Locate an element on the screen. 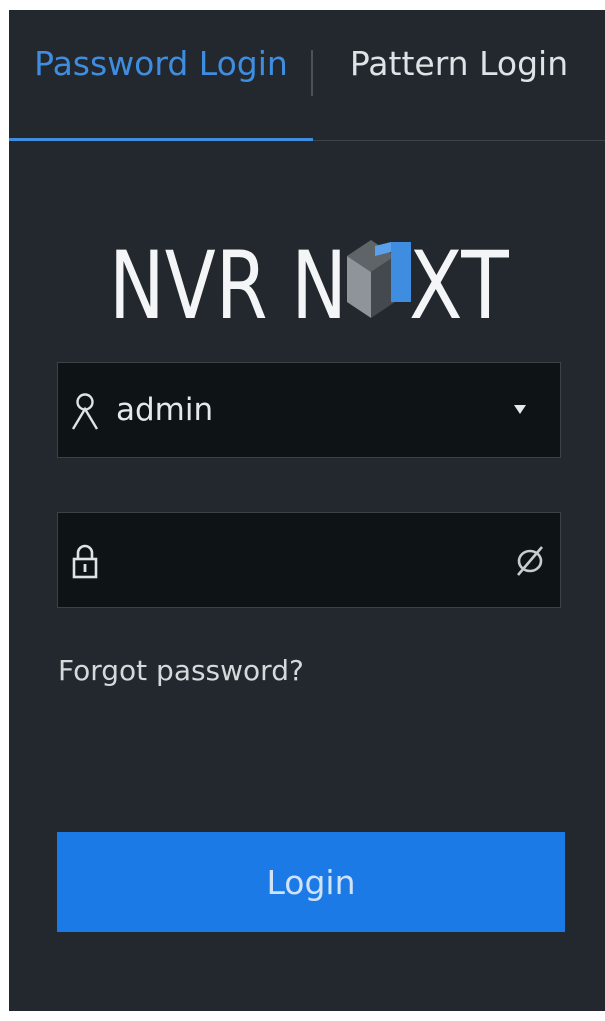 This screenshot has height=1021, width=605. login-button: Login is located at coordinates (311, 882).